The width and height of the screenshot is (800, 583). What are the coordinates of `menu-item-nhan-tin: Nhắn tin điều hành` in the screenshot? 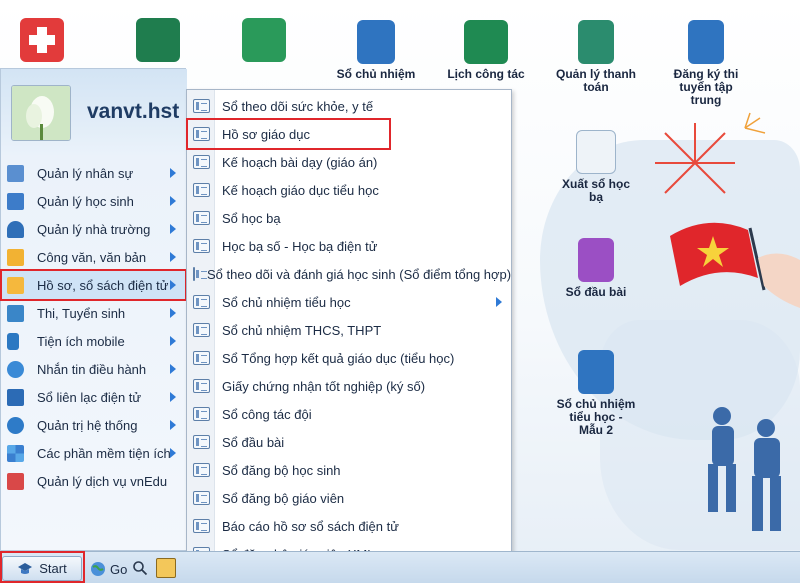 It's located at (94, 369).